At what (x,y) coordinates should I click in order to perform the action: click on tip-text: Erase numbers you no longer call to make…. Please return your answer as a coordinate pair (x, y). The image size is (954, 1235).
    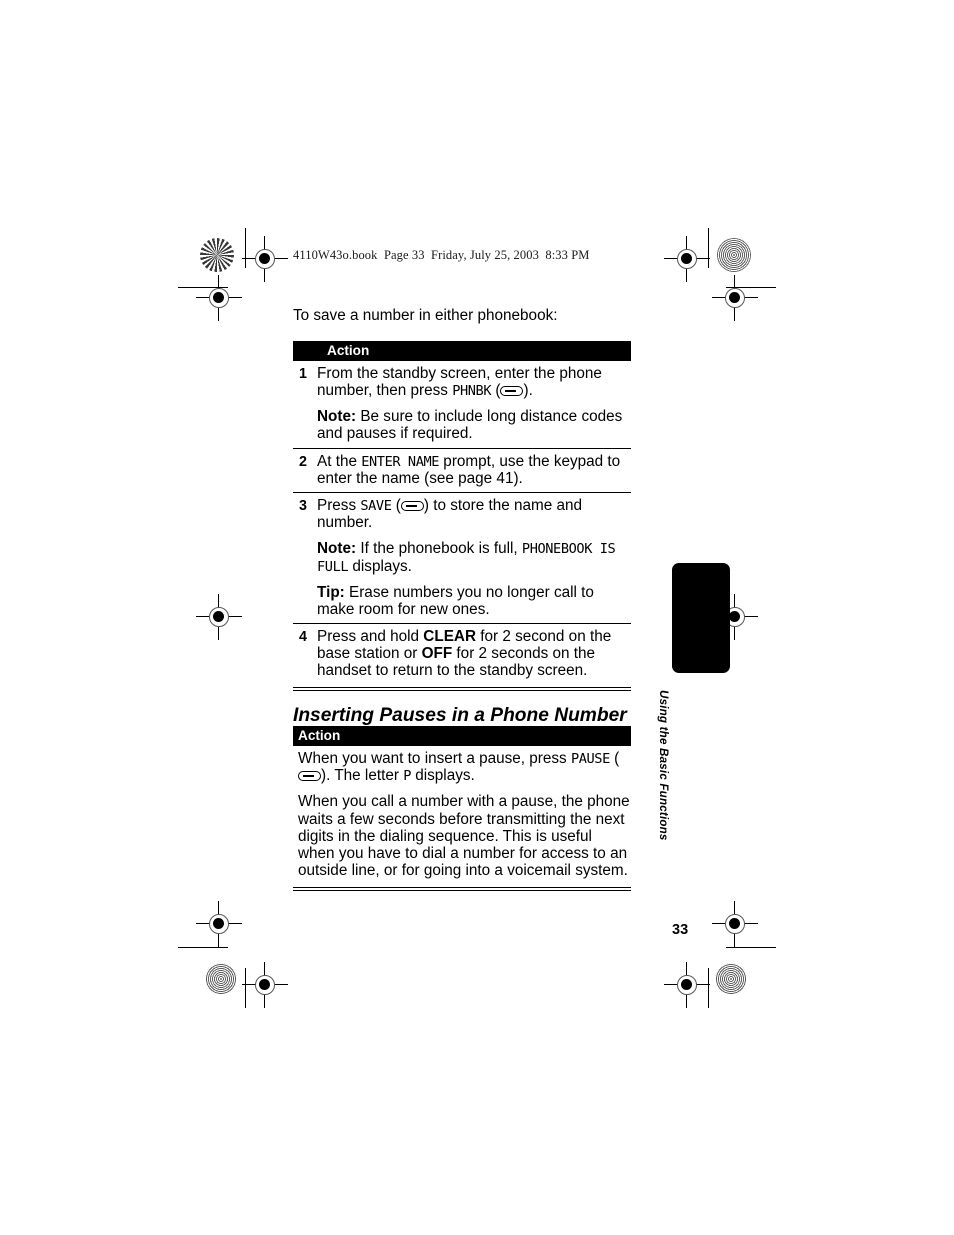
    Looking at the image, I should click on (455, 600).